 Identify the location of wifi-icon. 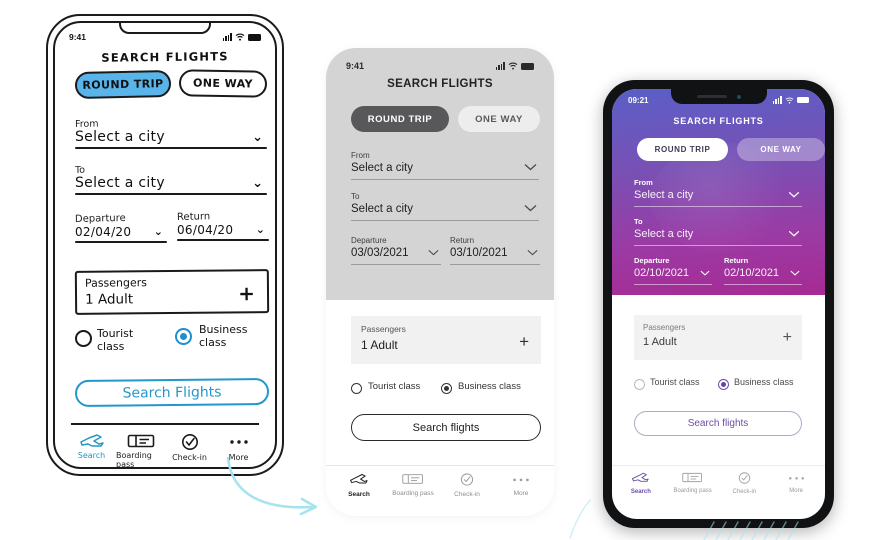
(513, 66).